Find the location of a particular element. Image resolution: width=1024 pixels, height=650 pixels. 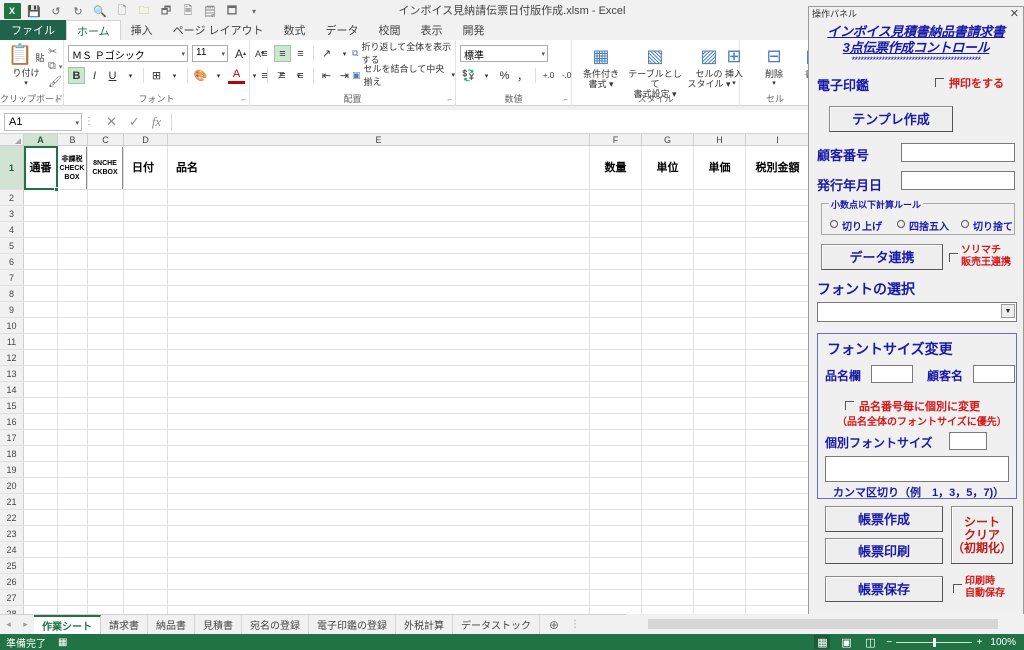

individual-checkbox-label: 品名番号毎に個別に変更 is located at coordinates (919, 406).